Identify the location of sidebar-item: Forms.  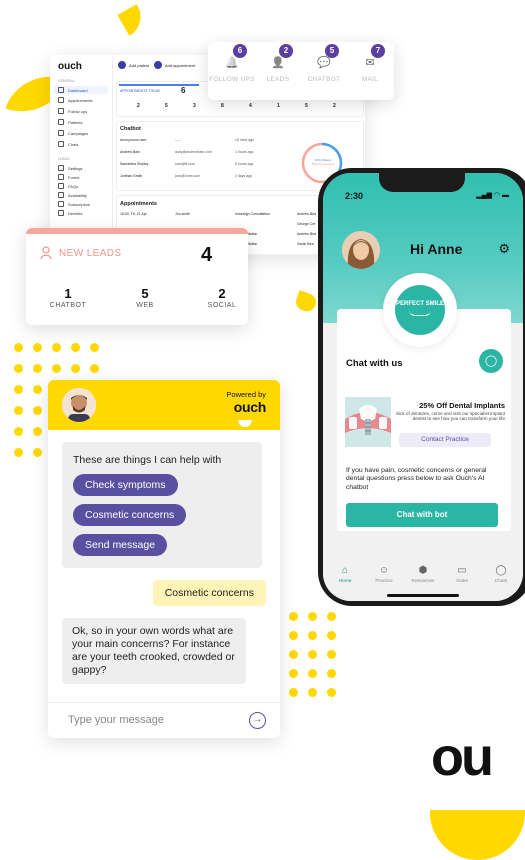
(68, 177).